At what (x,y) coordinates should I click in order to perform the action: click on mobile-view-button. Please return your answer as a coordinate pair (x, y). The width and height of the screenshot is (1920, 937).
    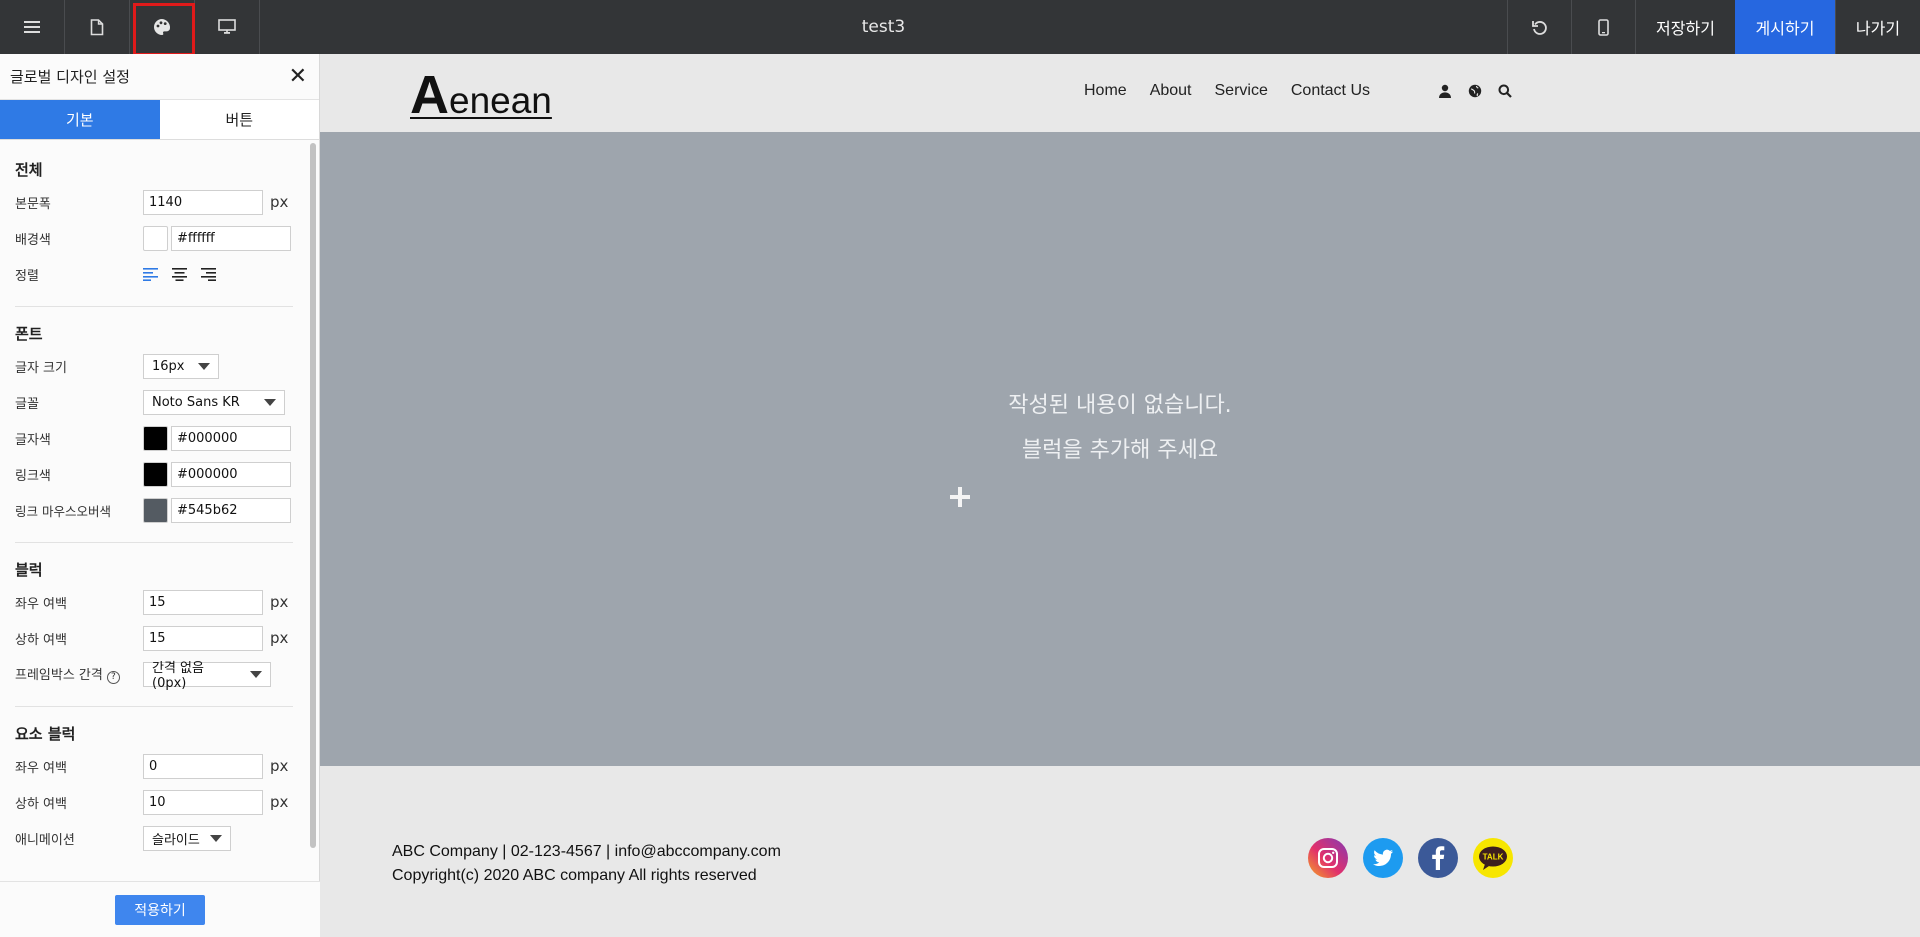
    Looking at the image, I should click on (1603, 27).